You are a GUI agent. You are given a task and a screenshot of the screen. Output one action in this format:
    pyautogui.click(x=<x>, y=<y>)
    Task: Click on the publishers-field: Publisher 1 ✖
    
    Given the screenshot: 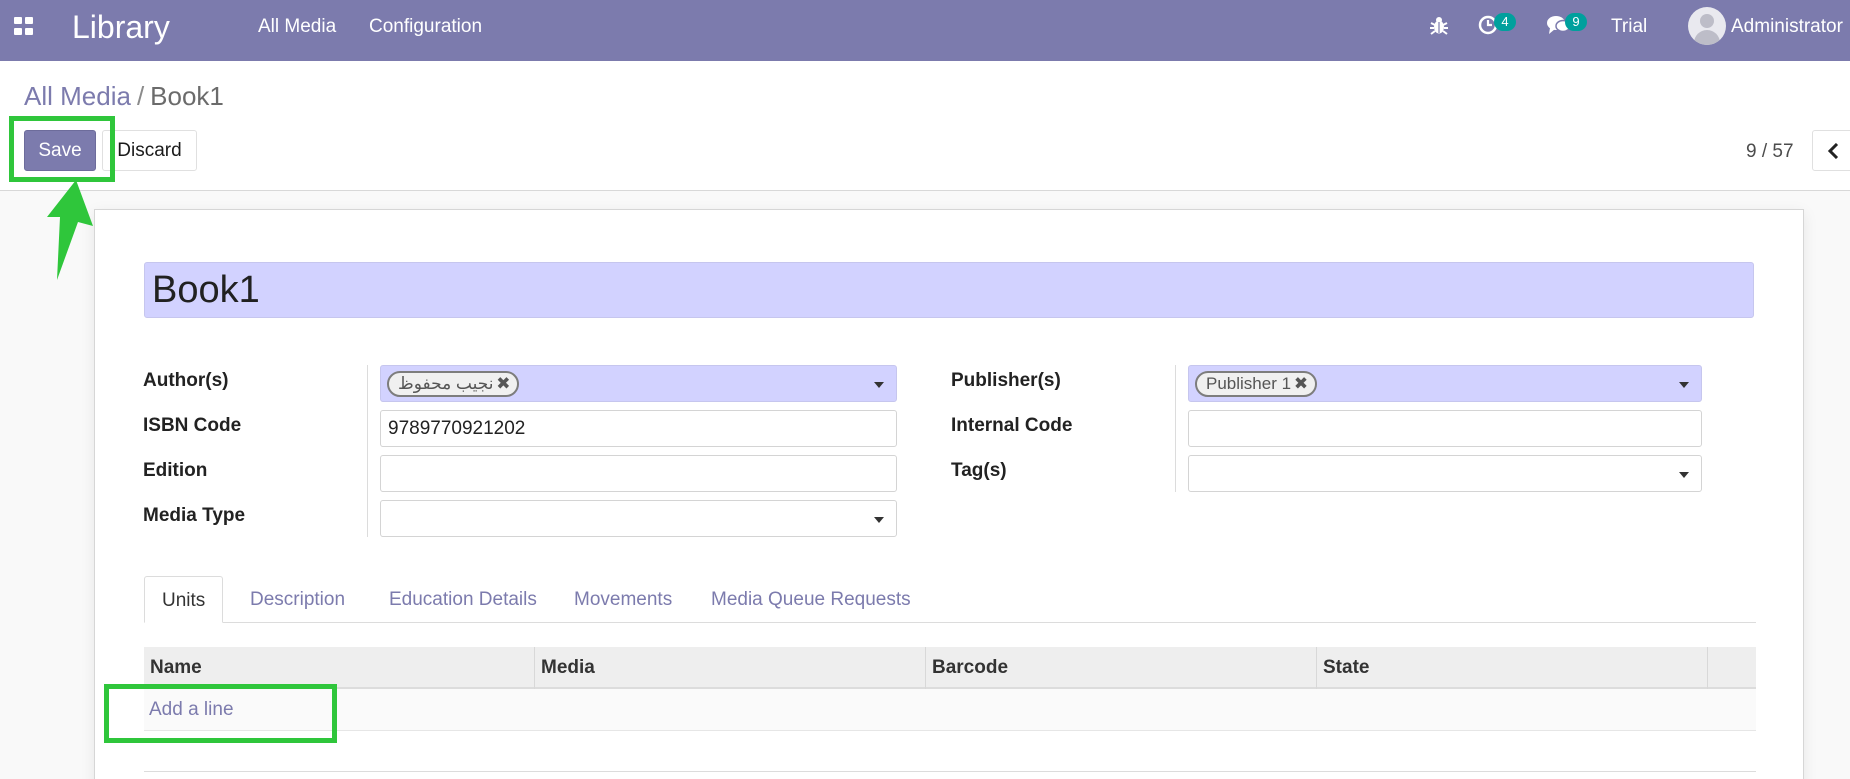 What is the action you would take?
    pyautogui.click(x=1445, y=383)
    